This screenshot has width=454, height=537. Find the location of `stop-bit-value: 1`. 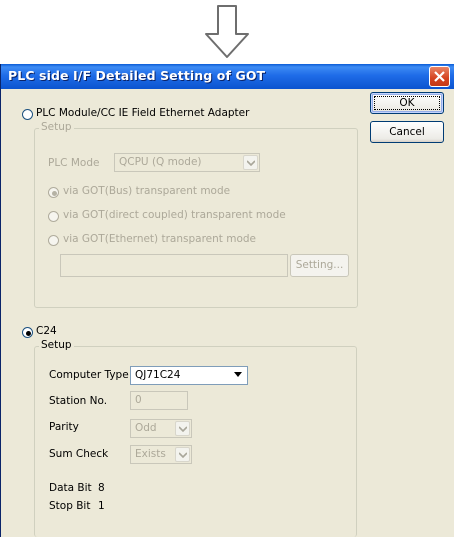

stop-bit-value: 1 is located at coordinates (101, 506).